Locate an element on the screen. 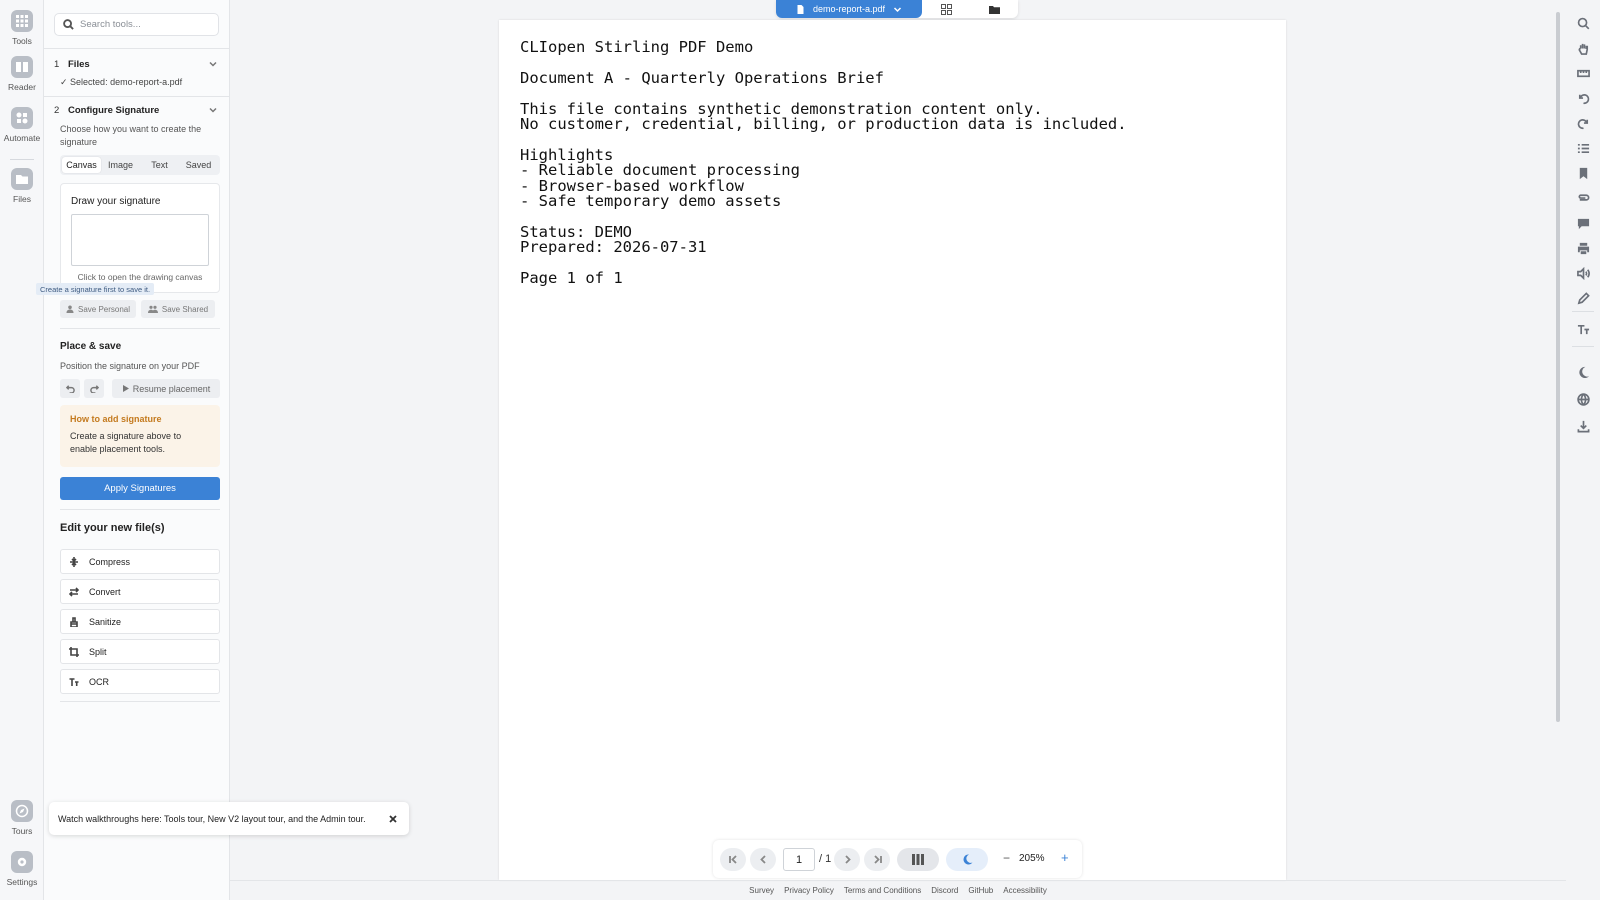  rail-item-tours: Tours is located at coordinates (22, 818).